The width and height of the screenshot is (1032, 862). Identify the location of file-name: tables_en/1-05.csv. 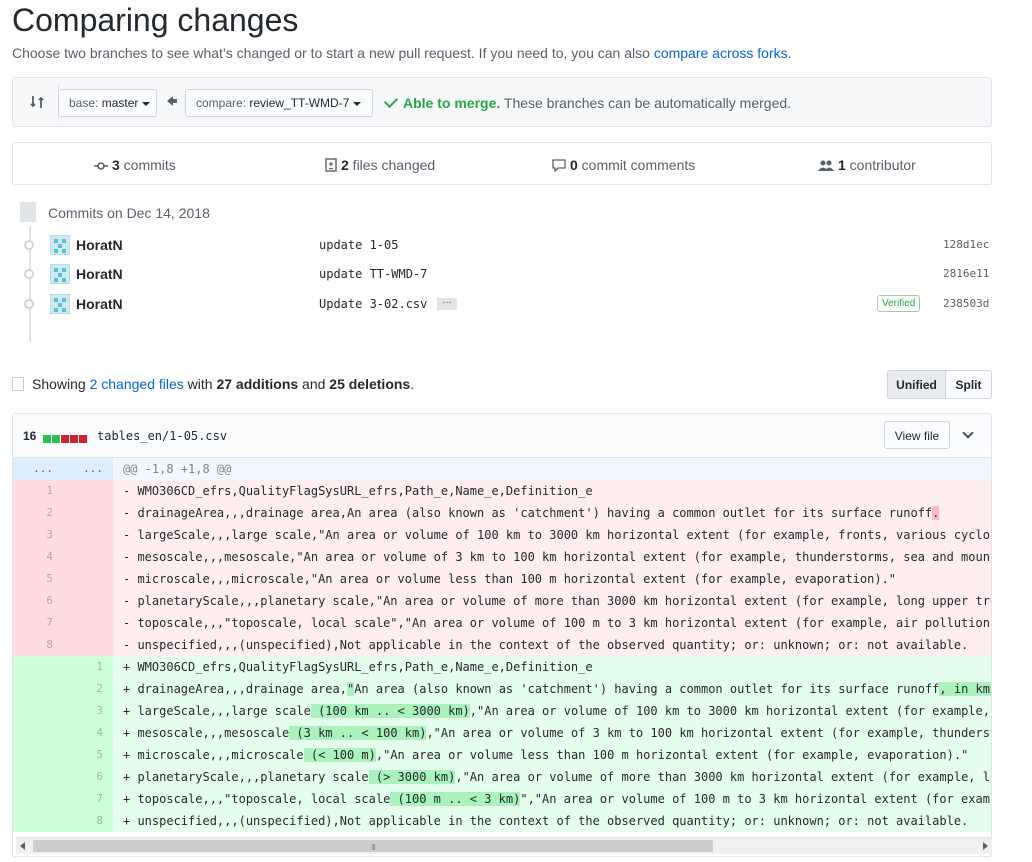
(162, 436).